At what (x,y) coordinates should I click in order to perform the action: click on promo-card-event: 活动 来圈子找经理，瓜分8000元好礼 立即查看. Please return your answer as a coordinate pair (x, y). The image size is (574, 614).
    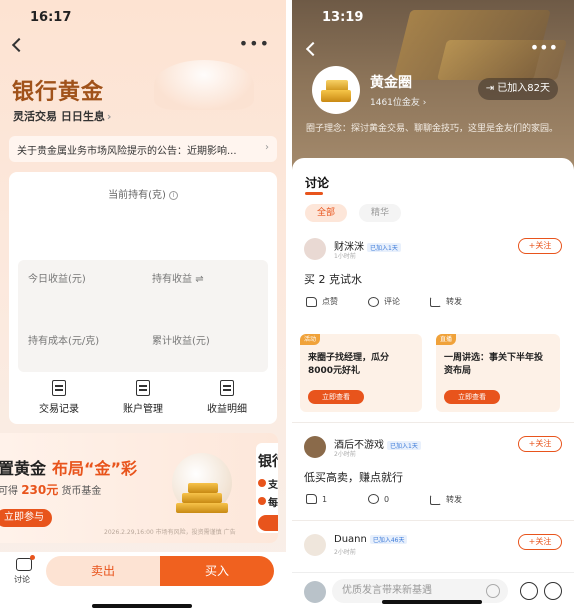
    Looking at the image, I should click on (361, 373).